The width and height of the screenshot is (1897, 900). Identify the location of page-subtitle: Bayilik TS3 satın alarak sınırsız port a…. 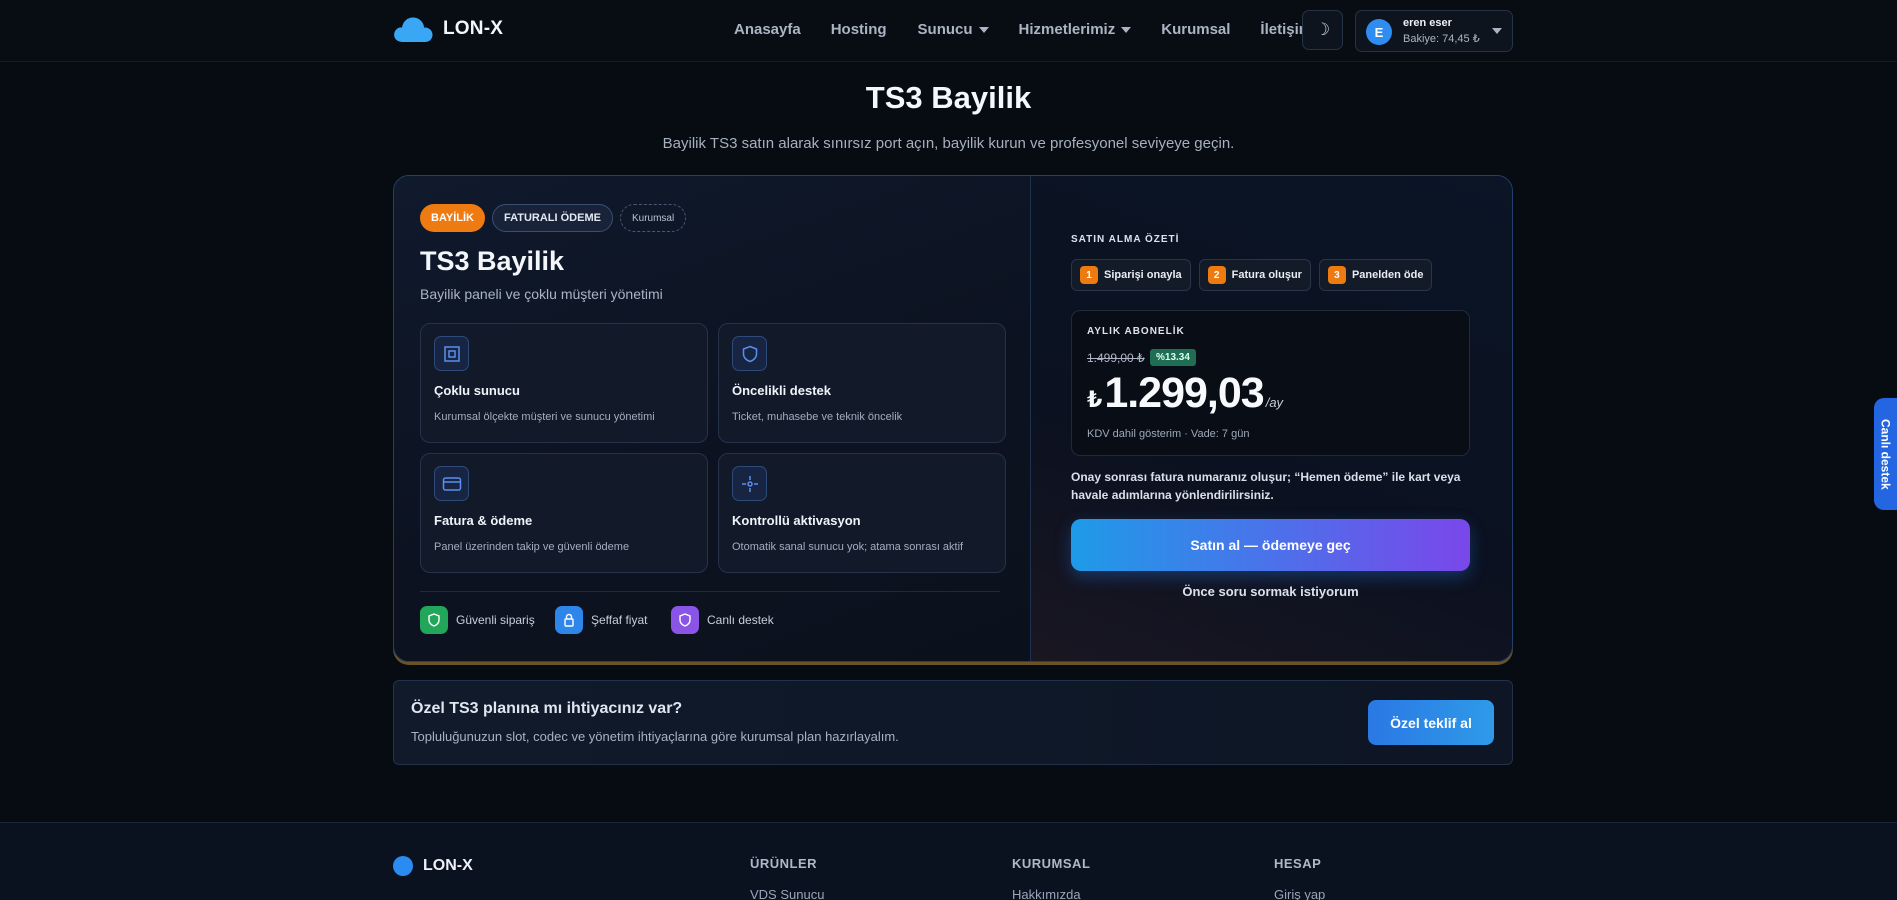
(948, 143).